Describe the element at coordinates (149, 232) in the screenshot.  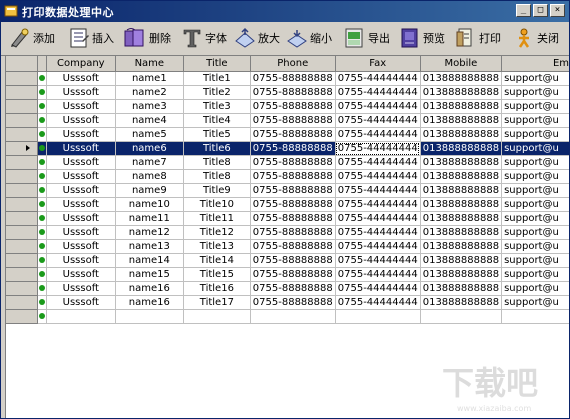
I see `table-cell: name12` at that location.